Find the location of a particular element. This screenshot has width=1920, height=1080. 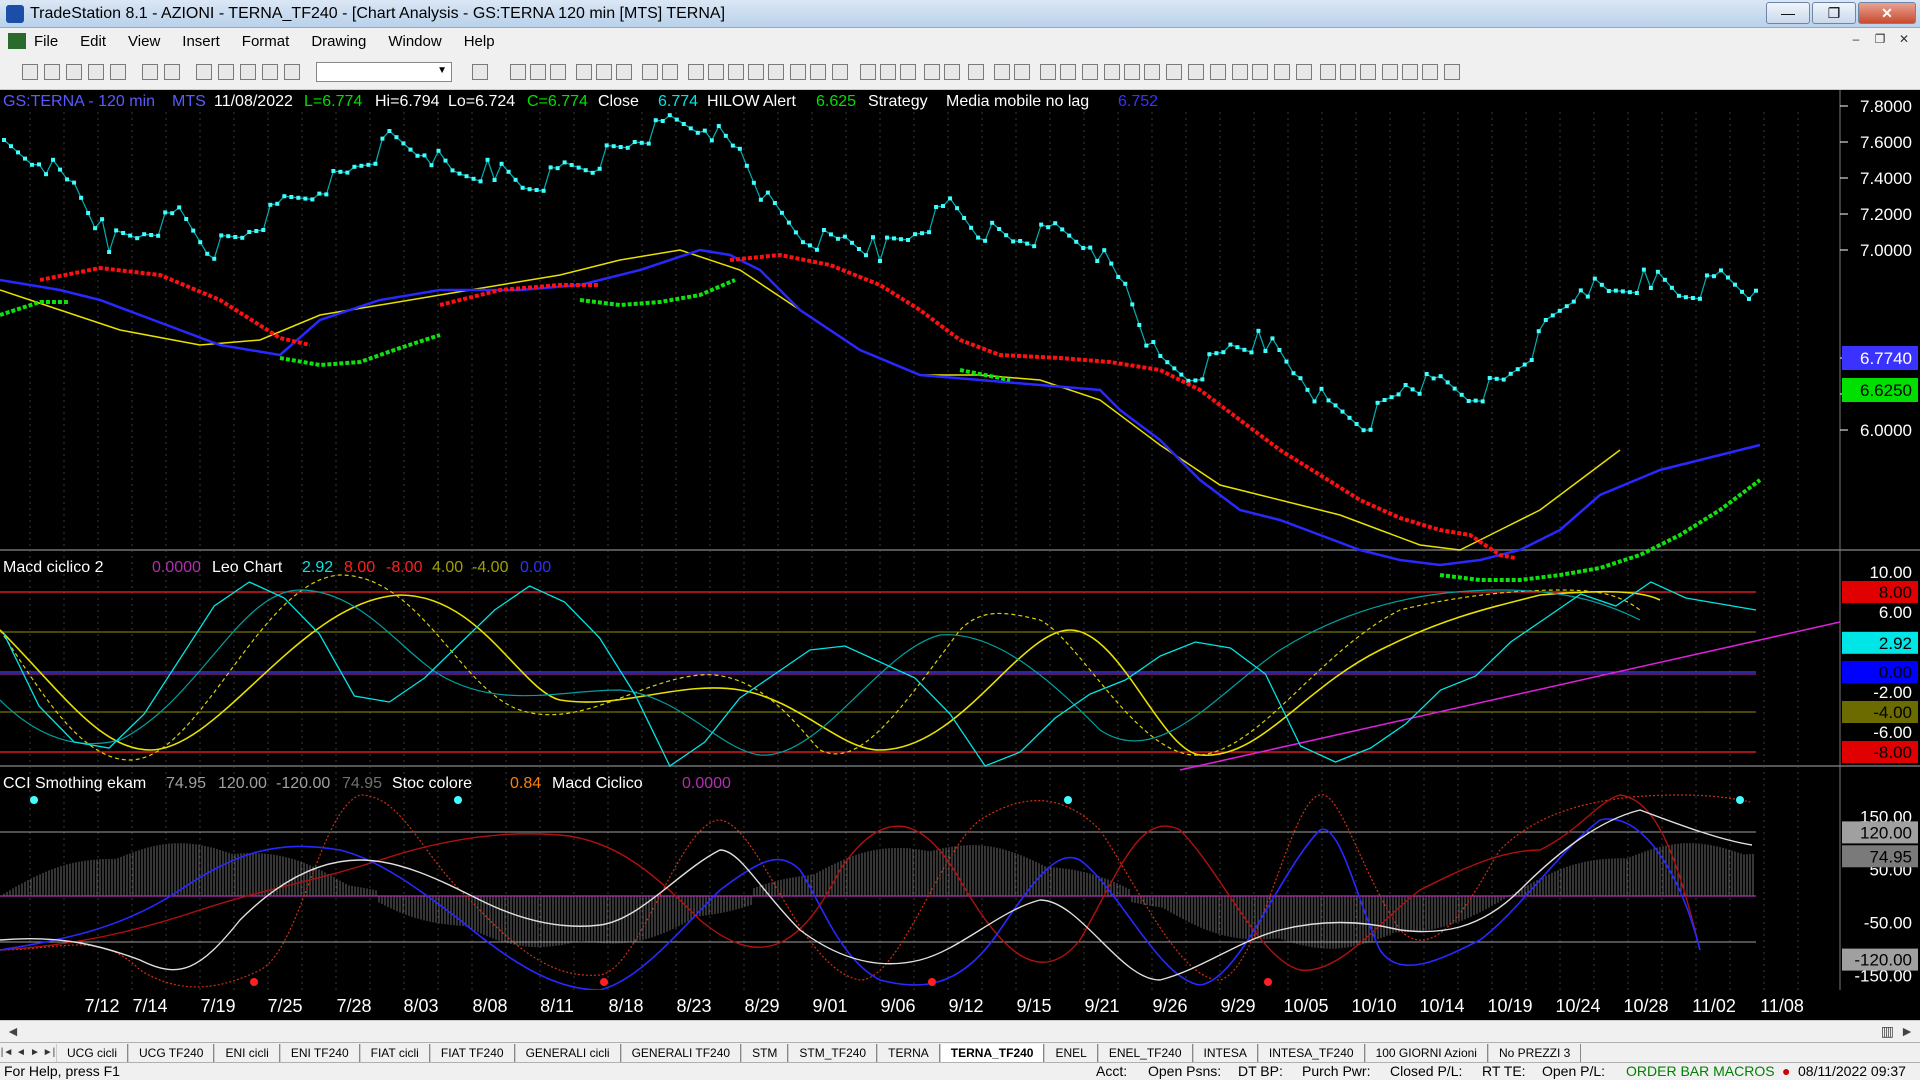

workspace-tab: GENERALI TF240 is located at coordinates (681, 1052).